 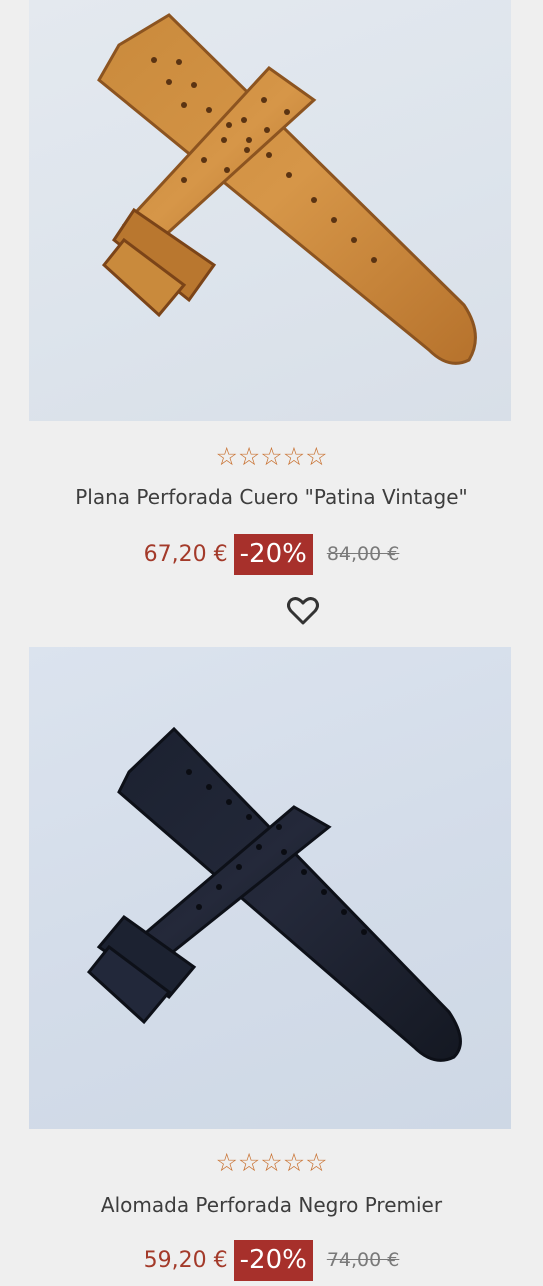 I want to click on current-price: 59,20 €, so click(x=185, y=1260).